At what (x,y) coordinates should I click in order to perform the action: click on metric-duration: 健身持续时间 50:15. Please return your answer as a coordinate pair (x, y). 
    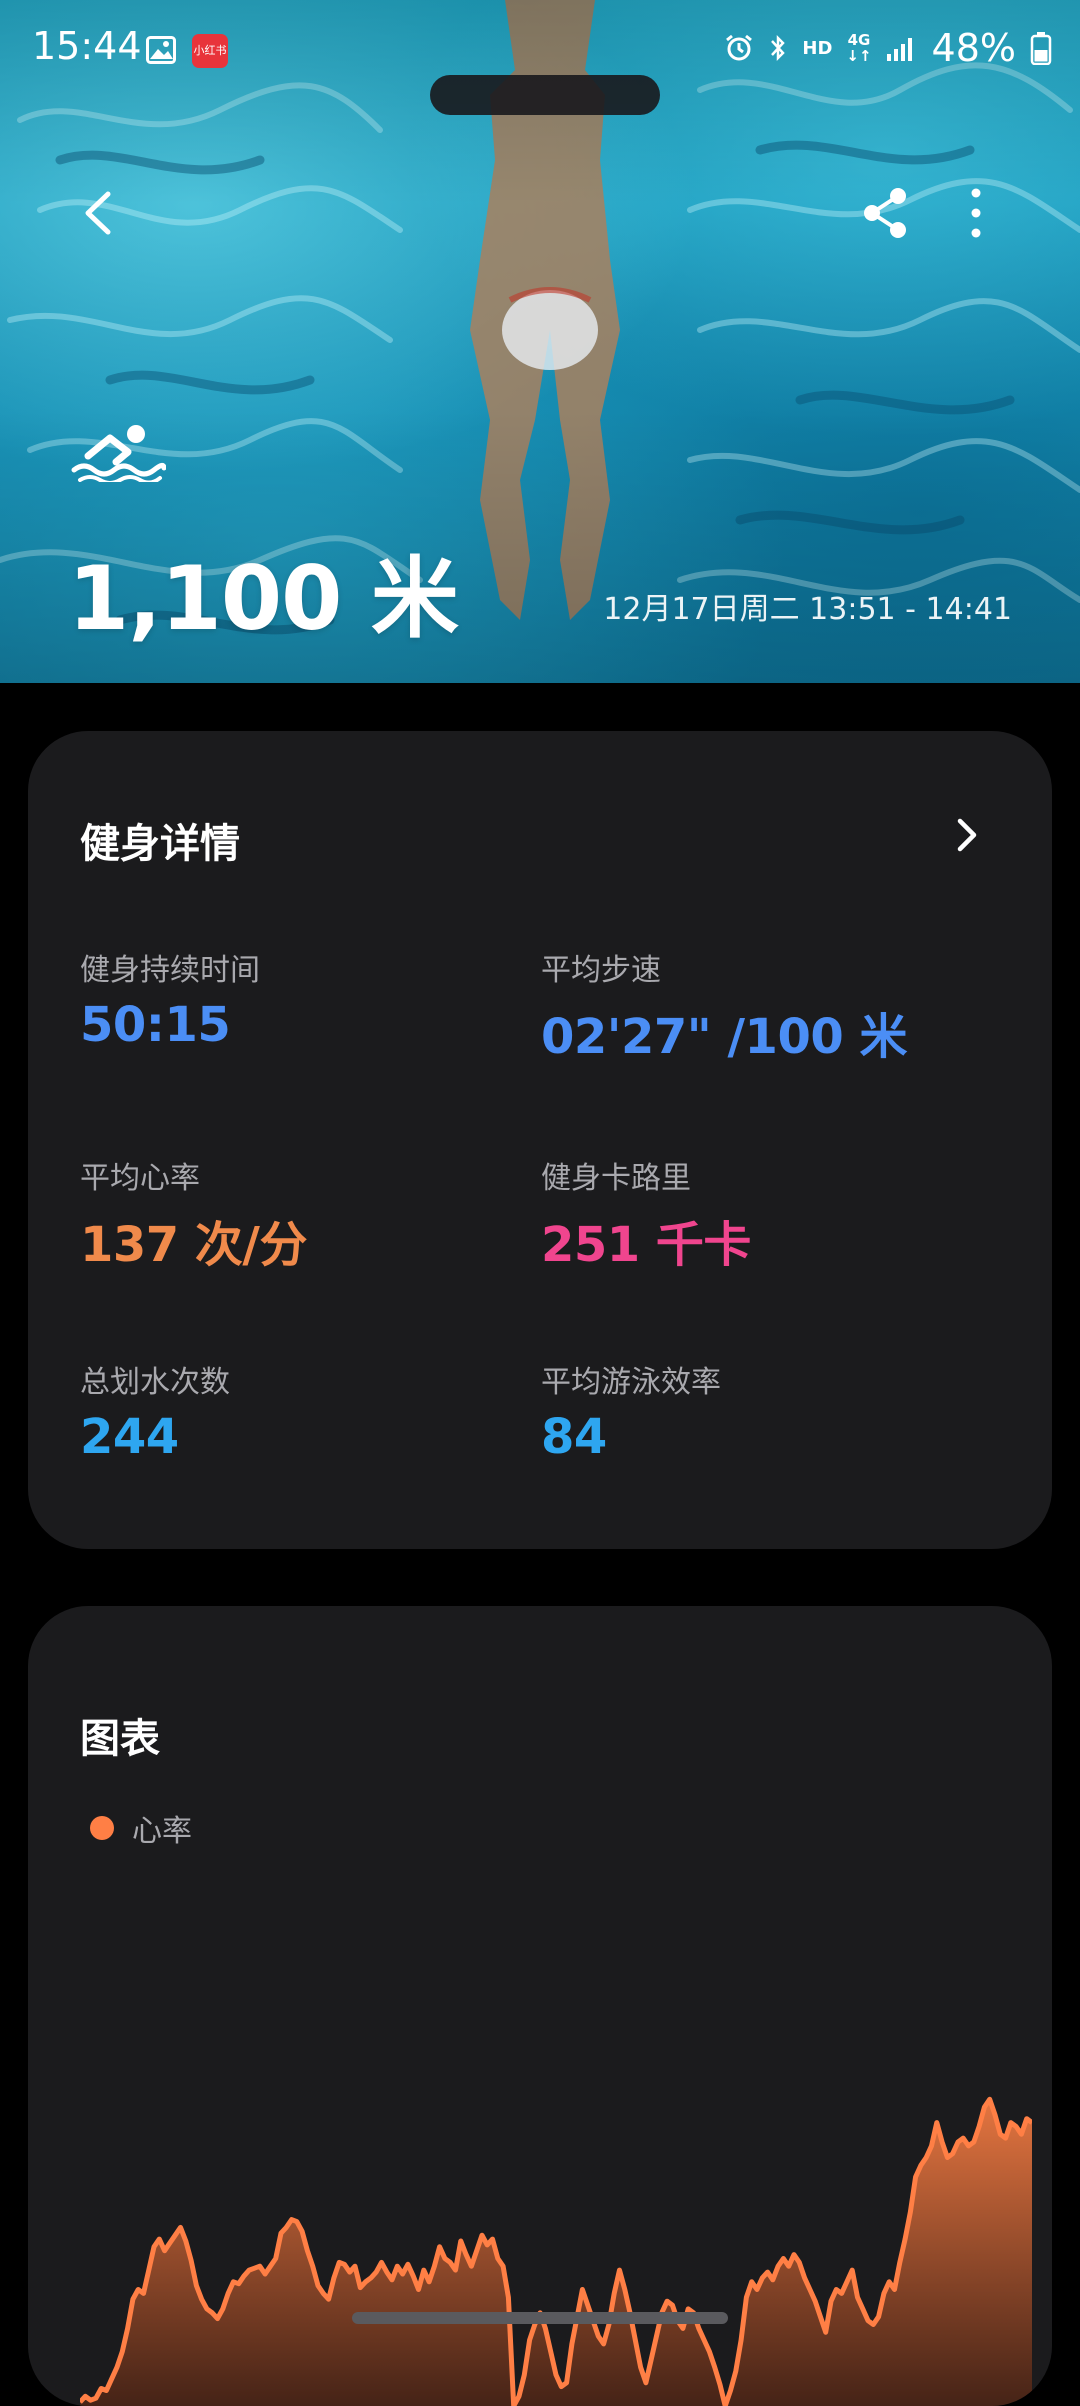
    Looking at the image, I should click on (170, 999).